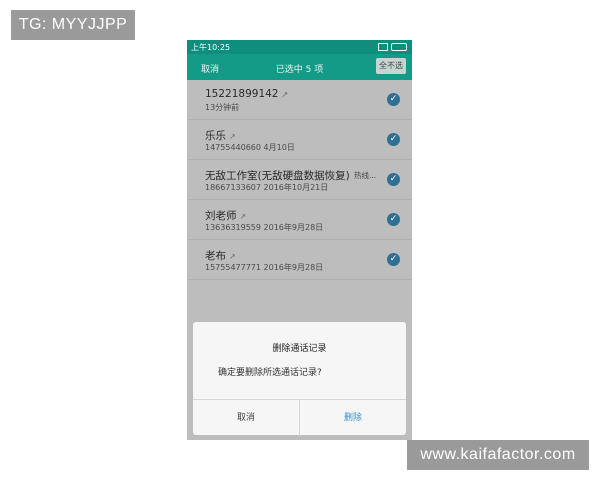 Image resolution: width=600 pixels, height=480 pixels. What do you see at coordinates (222, 107) in the screenshot?
I see `call-detail: 13分钟前` at bounding box center [222, 107].